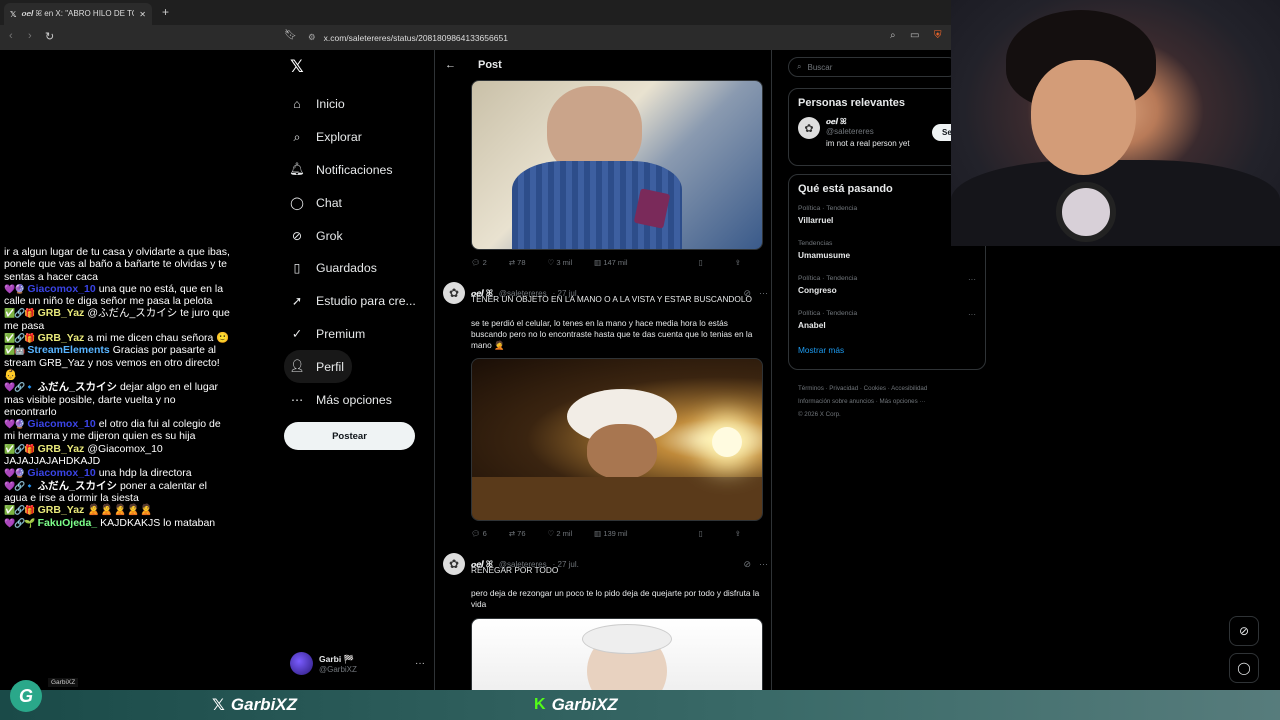 The height and width of the screenshot is (720, 1280). What do you see at coordinates (816, 220) in the screenshot?
I see `trend-name: Villarruel` at bounding box center [816, 220].